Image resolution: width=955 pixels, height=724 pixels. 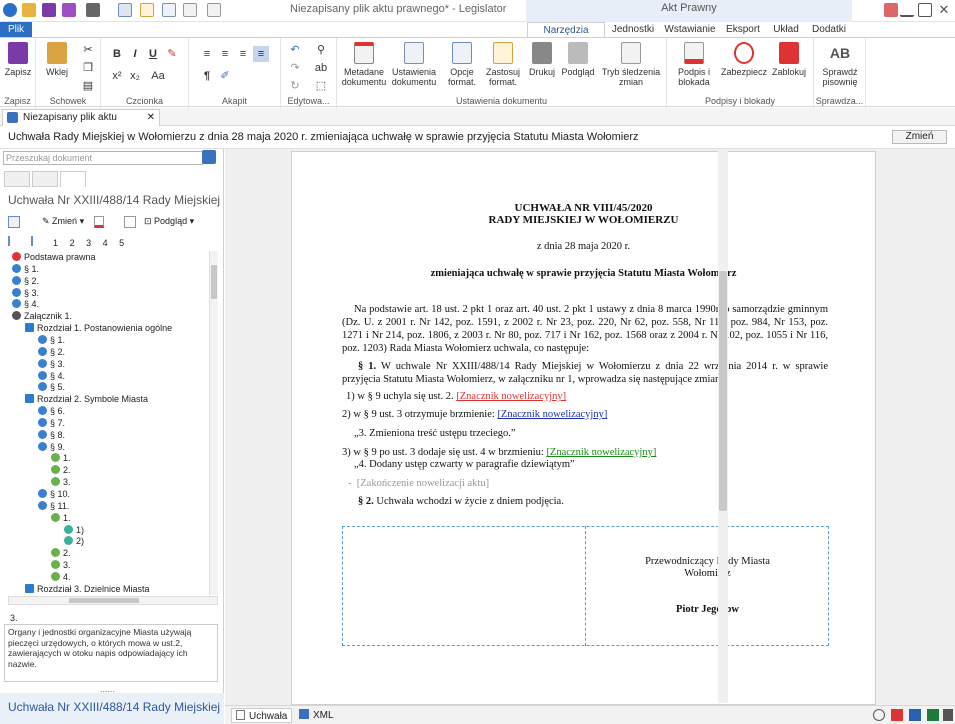 I want to click on zapisz-button: Zapisz, so click(x=18, y=59).